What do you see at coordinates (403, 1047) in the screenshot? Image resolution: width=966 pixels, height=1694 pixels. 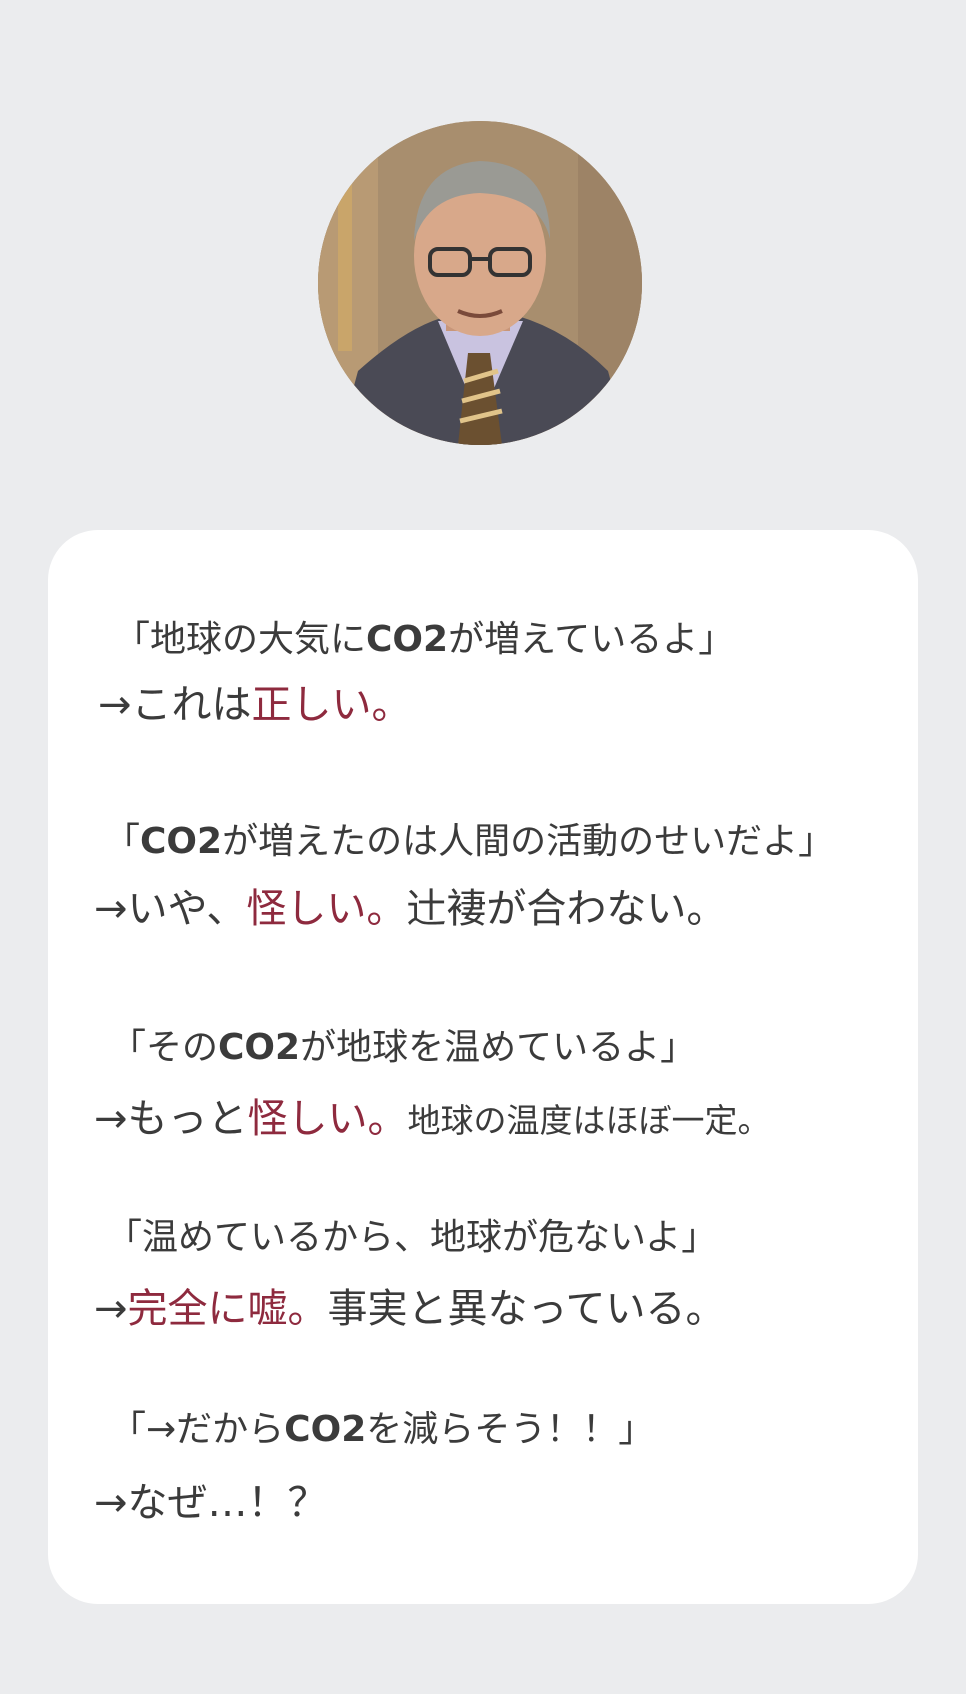 I see `claim-3: 「そのCO2が地球を温めているよ」` at bounding box center [403, 1047].